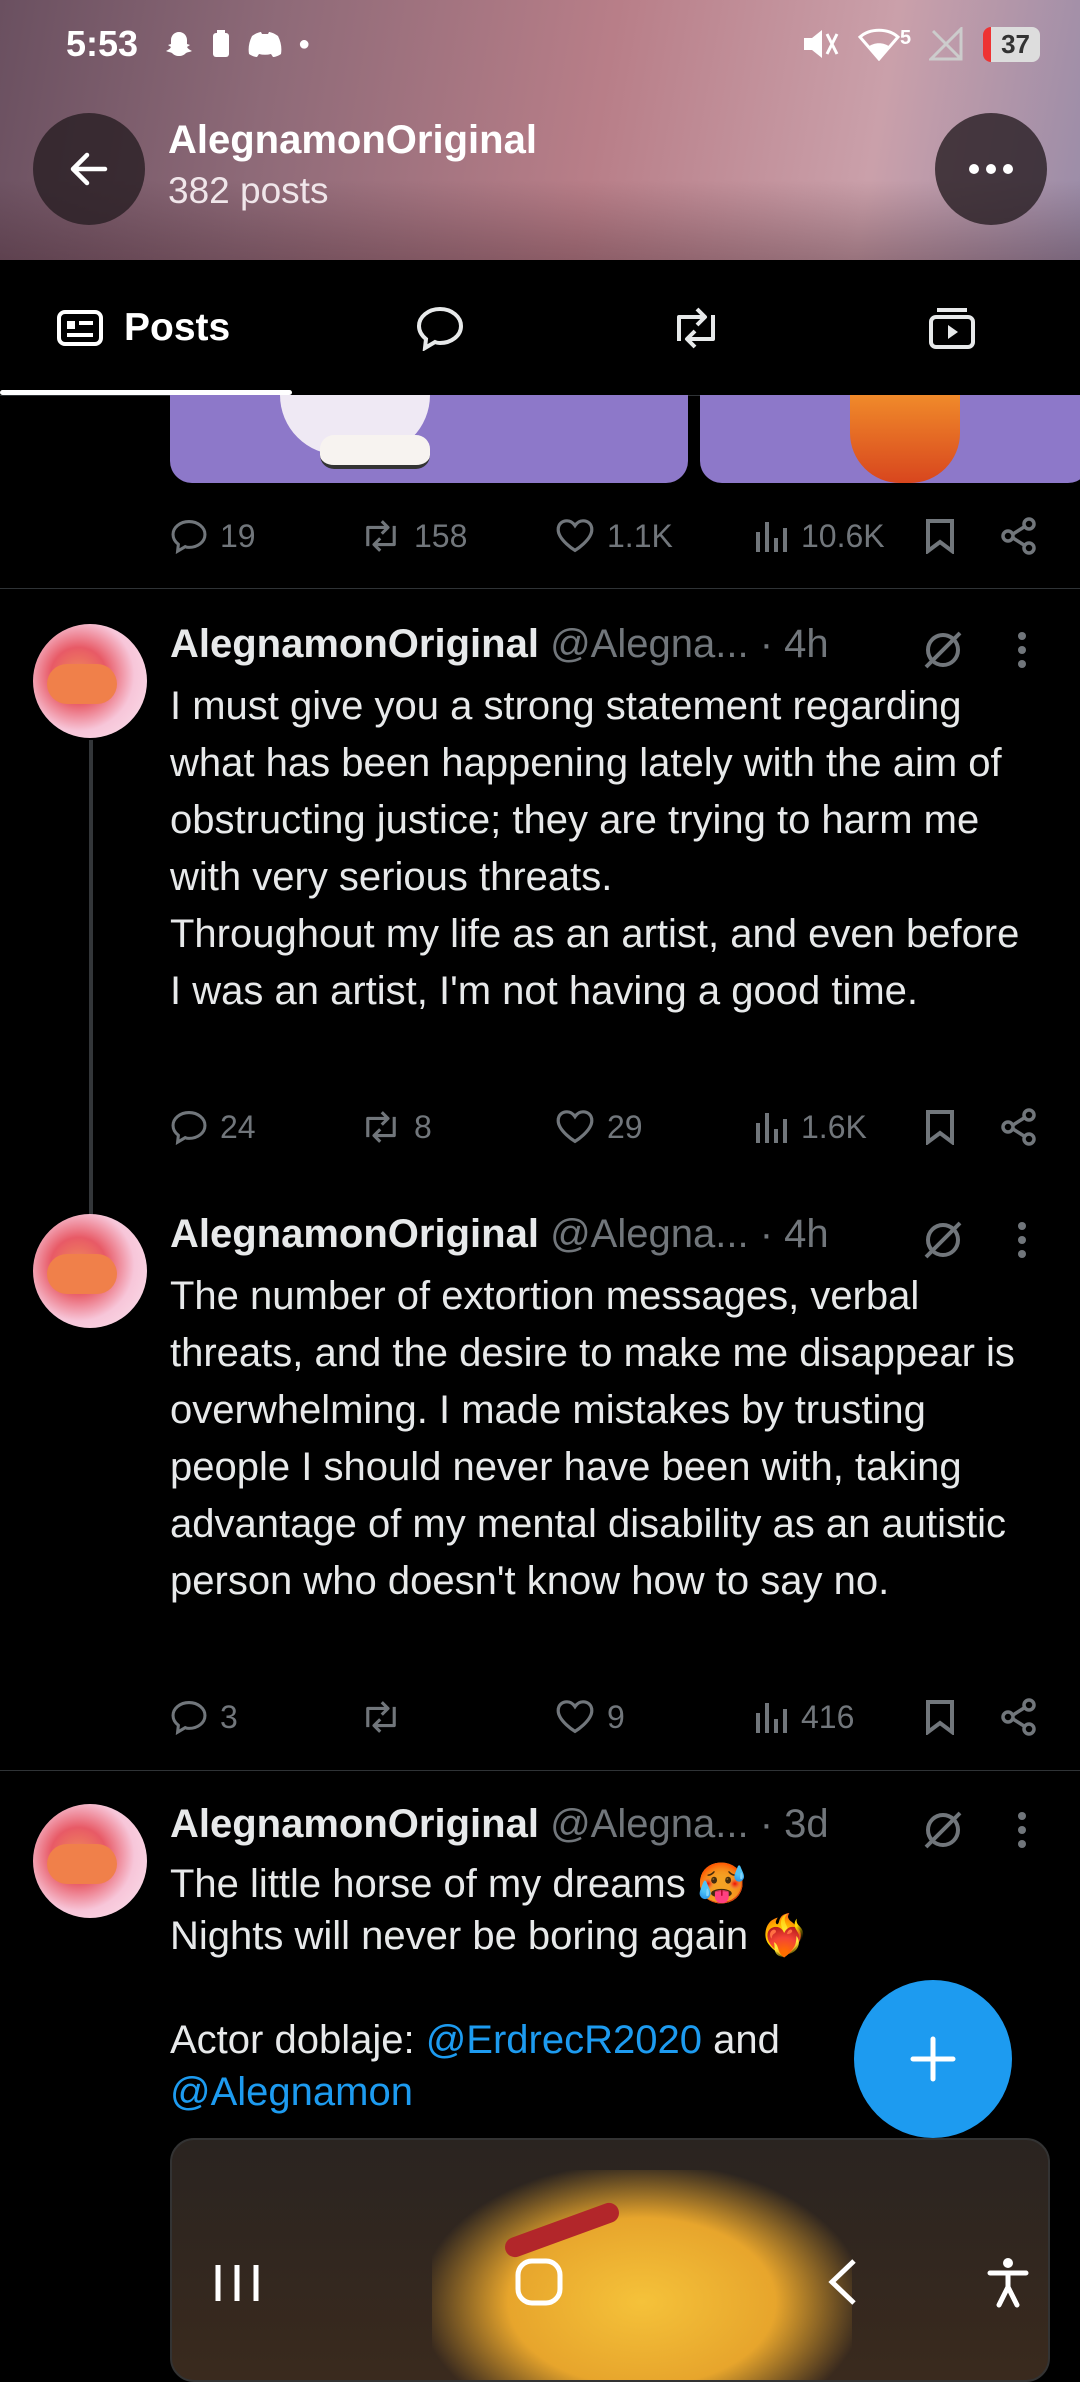 This screenshot has width=1080, height=2382. I want to click on discord-icon, so click(265, 44).